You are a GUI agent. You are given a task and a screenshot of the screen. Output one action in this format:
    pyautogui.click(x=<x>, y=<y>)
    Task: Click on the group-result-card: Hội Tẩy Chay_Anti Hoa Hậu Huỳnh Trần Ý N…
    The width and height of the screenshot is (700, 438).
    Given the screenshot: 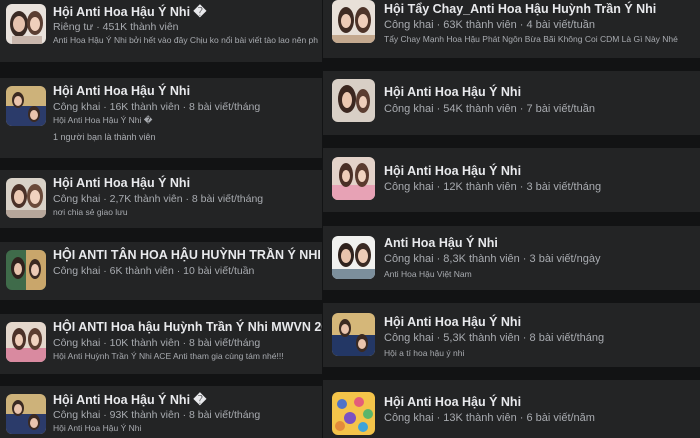 What is the action you would take?
    pyautogui.click(x=511, y=29)
    